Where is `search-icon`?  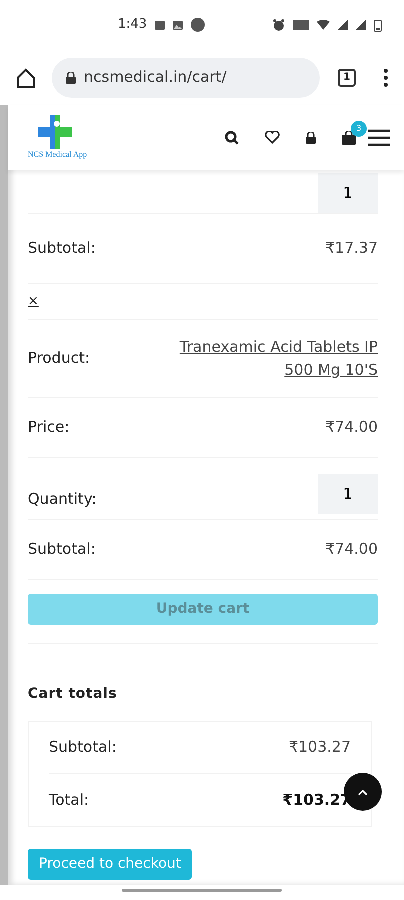
search-icon is located at coordinates (232, 137).